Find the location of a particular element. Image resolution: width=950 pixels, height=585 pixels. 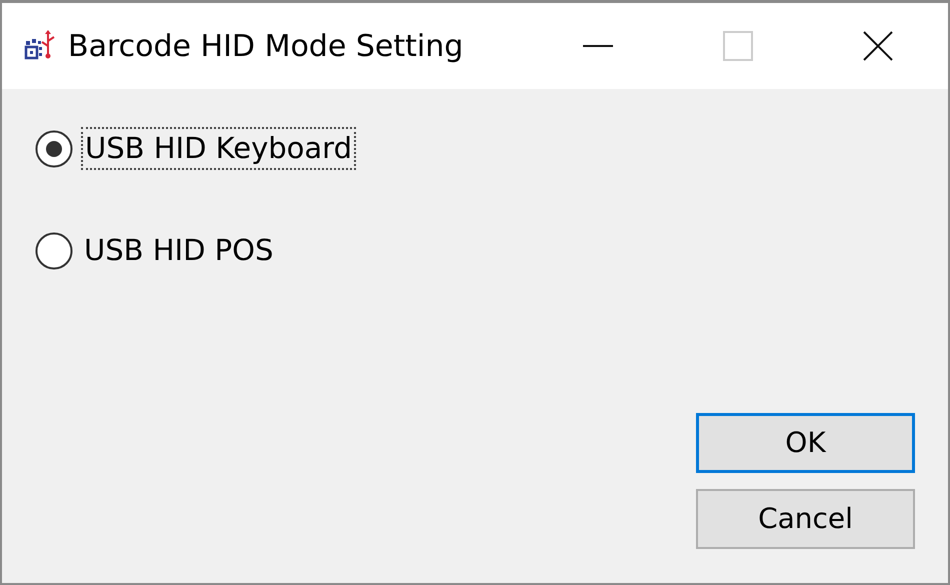

radio-label: USB HID POS is located at coordinates (178, 251).